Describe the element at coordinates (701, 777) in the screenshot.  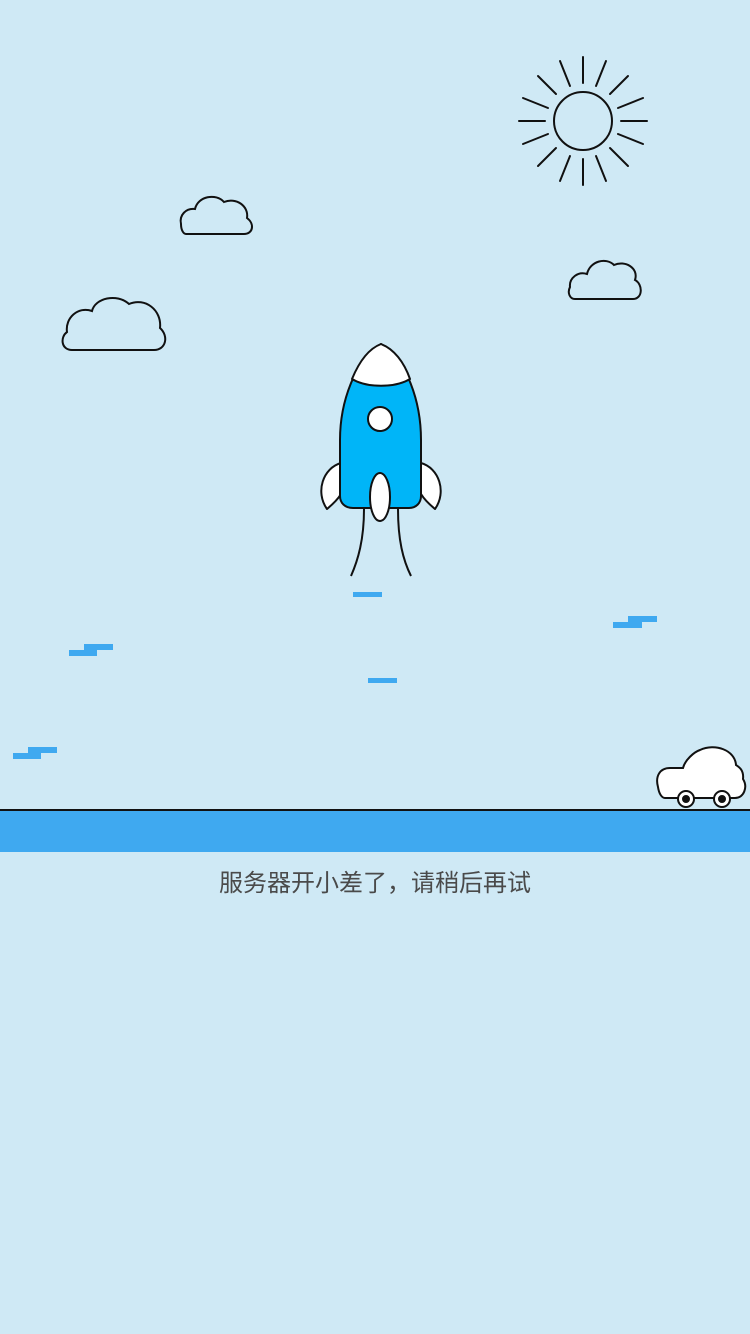
I see `car-icon` at that location.